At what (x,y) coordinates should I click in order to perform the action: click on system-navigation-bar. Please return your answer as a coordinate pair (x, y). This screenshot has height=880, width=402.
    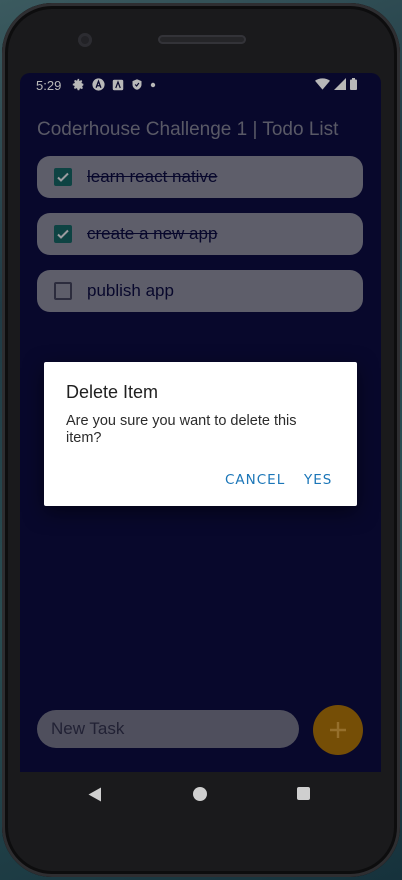
    Looking at the image, I should click on (200, 796).